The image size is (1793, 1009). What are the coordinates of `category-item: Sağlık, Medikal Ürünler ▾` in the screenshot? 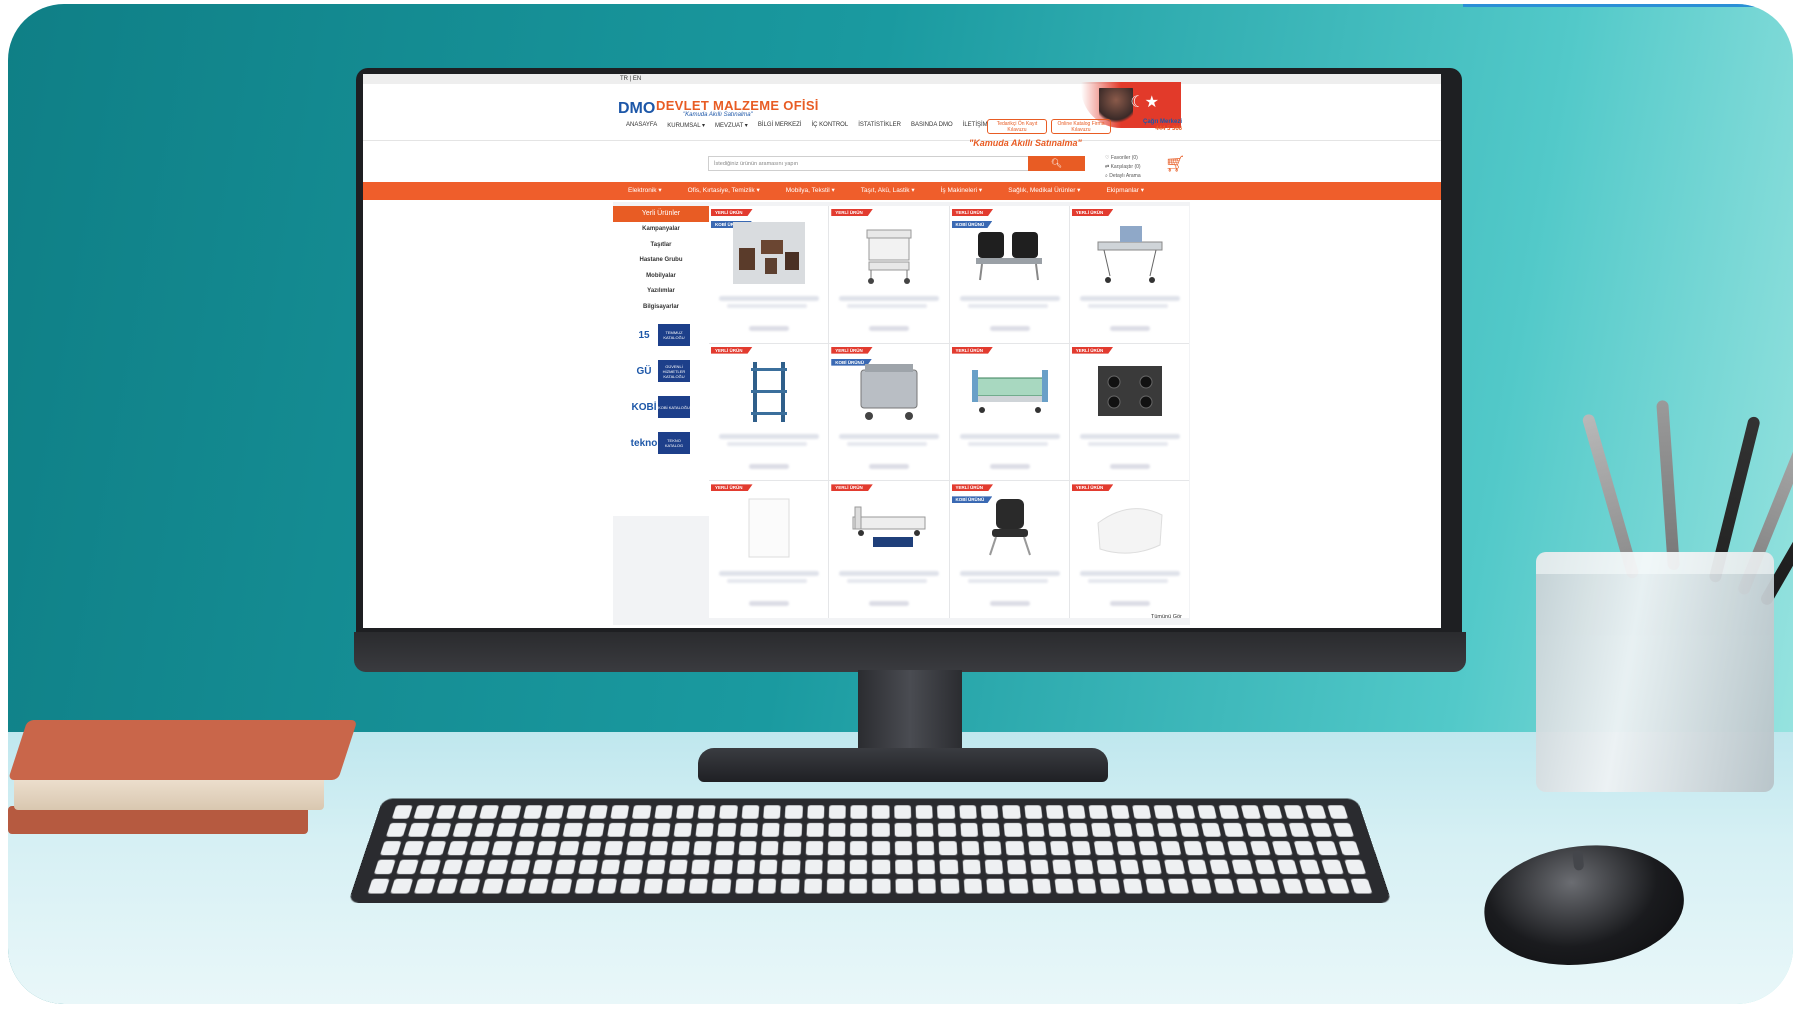 It's located at (1044, 191).